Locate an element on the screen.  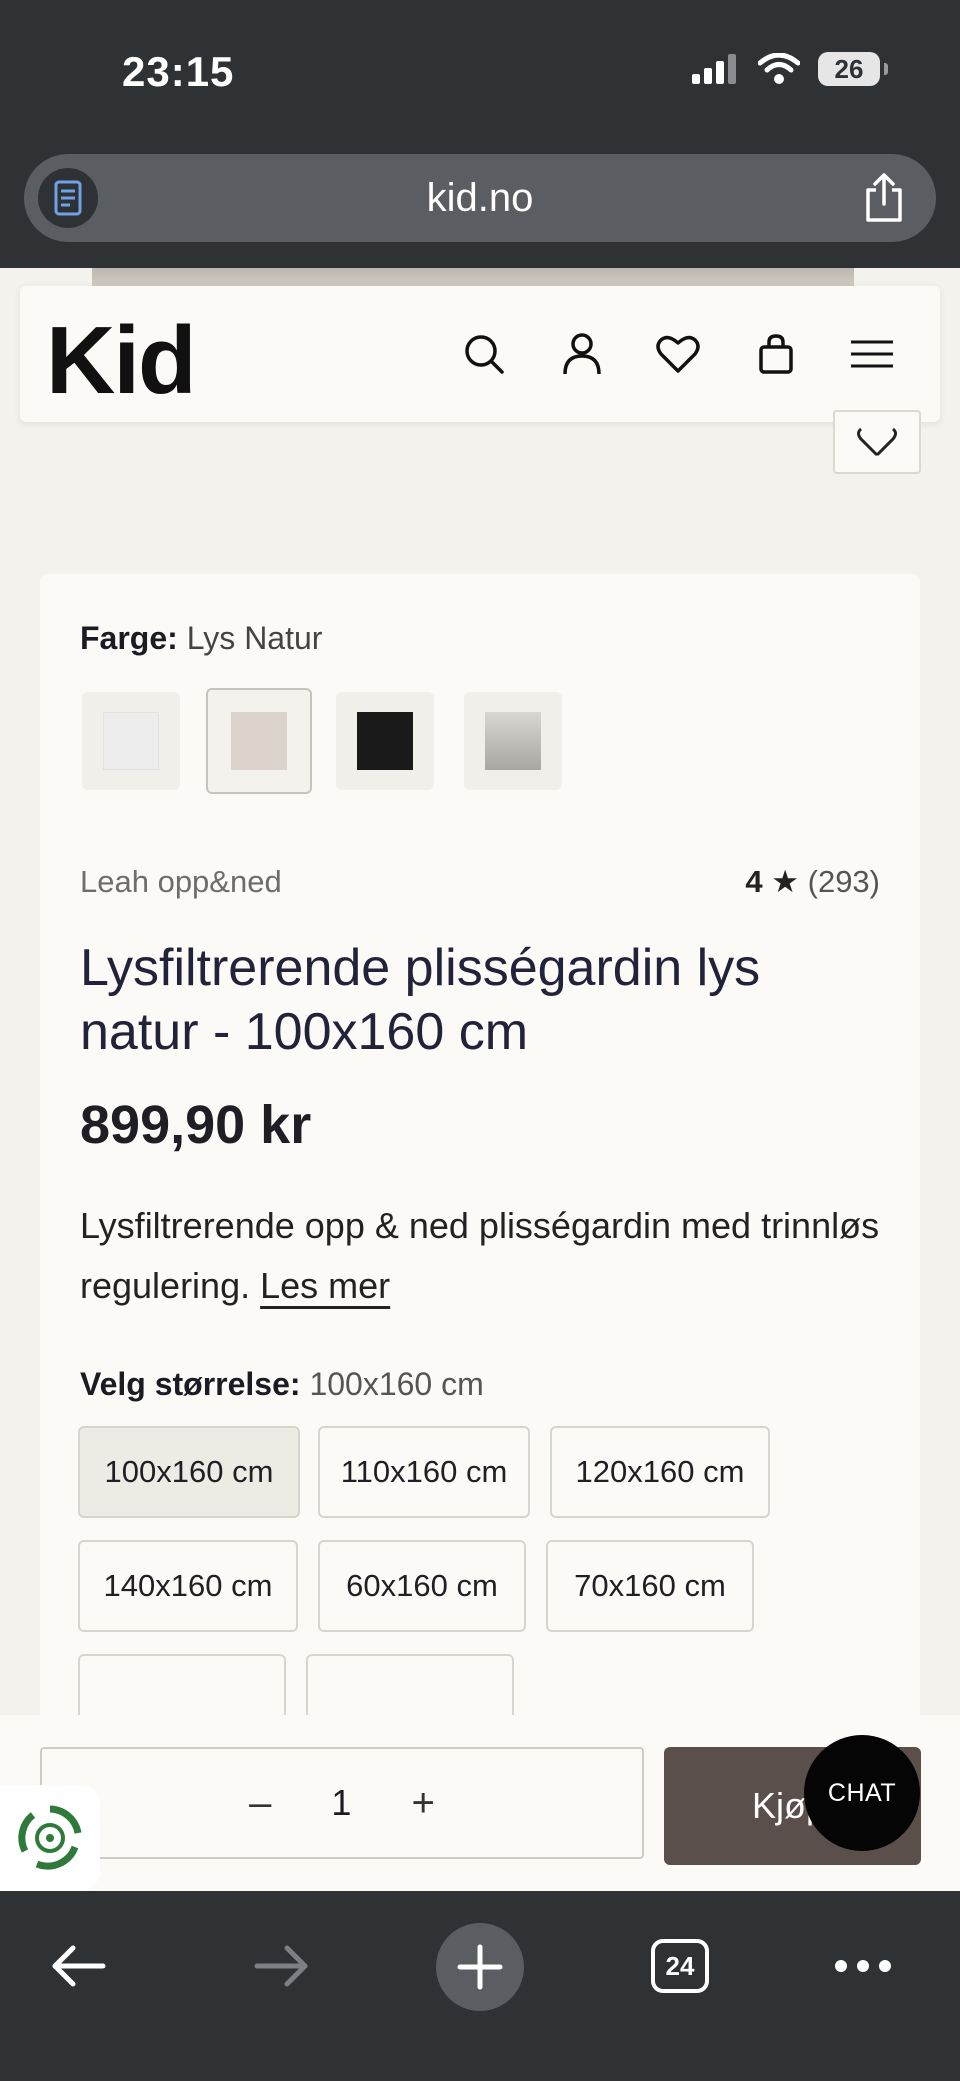
read-more-link: Les mer is located at coordinates (325, 1285).